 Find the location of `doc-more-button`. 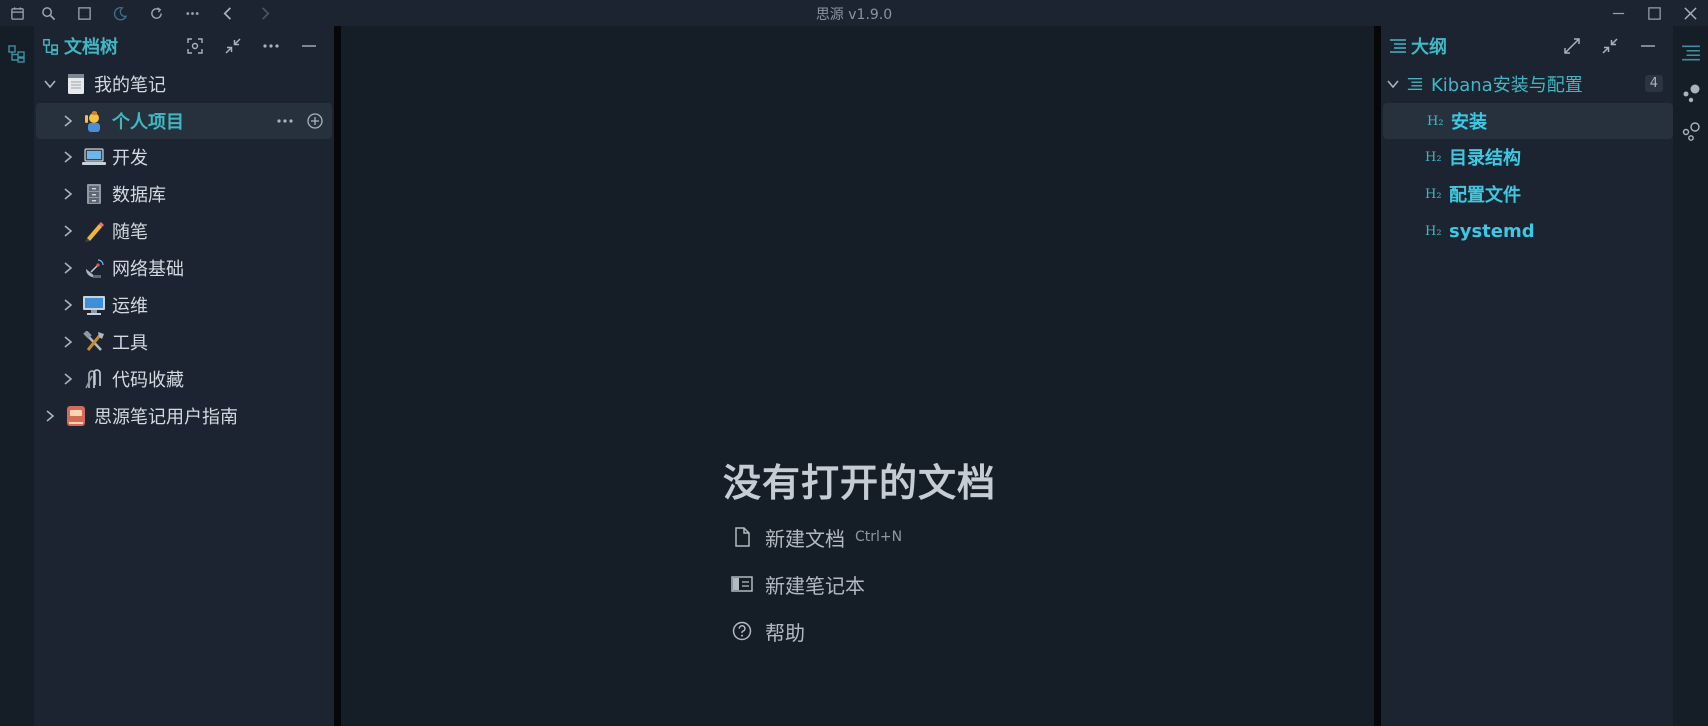

doc-more-button is located at coordinates (285, 121).